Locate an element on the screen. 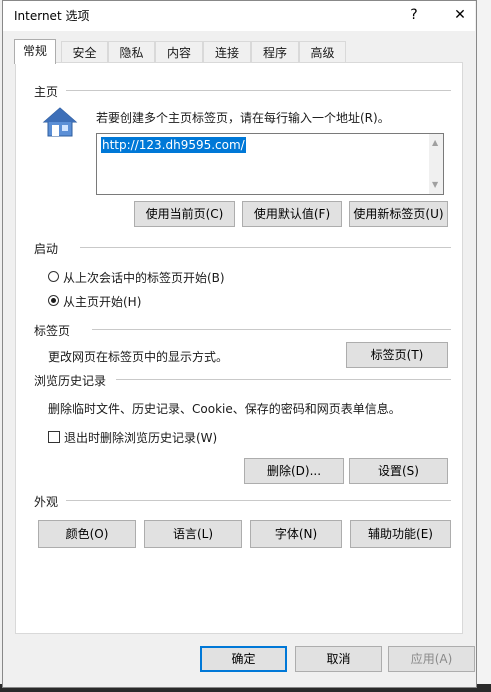  tab-advanced: 高级 is located at coordinates (322, 52).